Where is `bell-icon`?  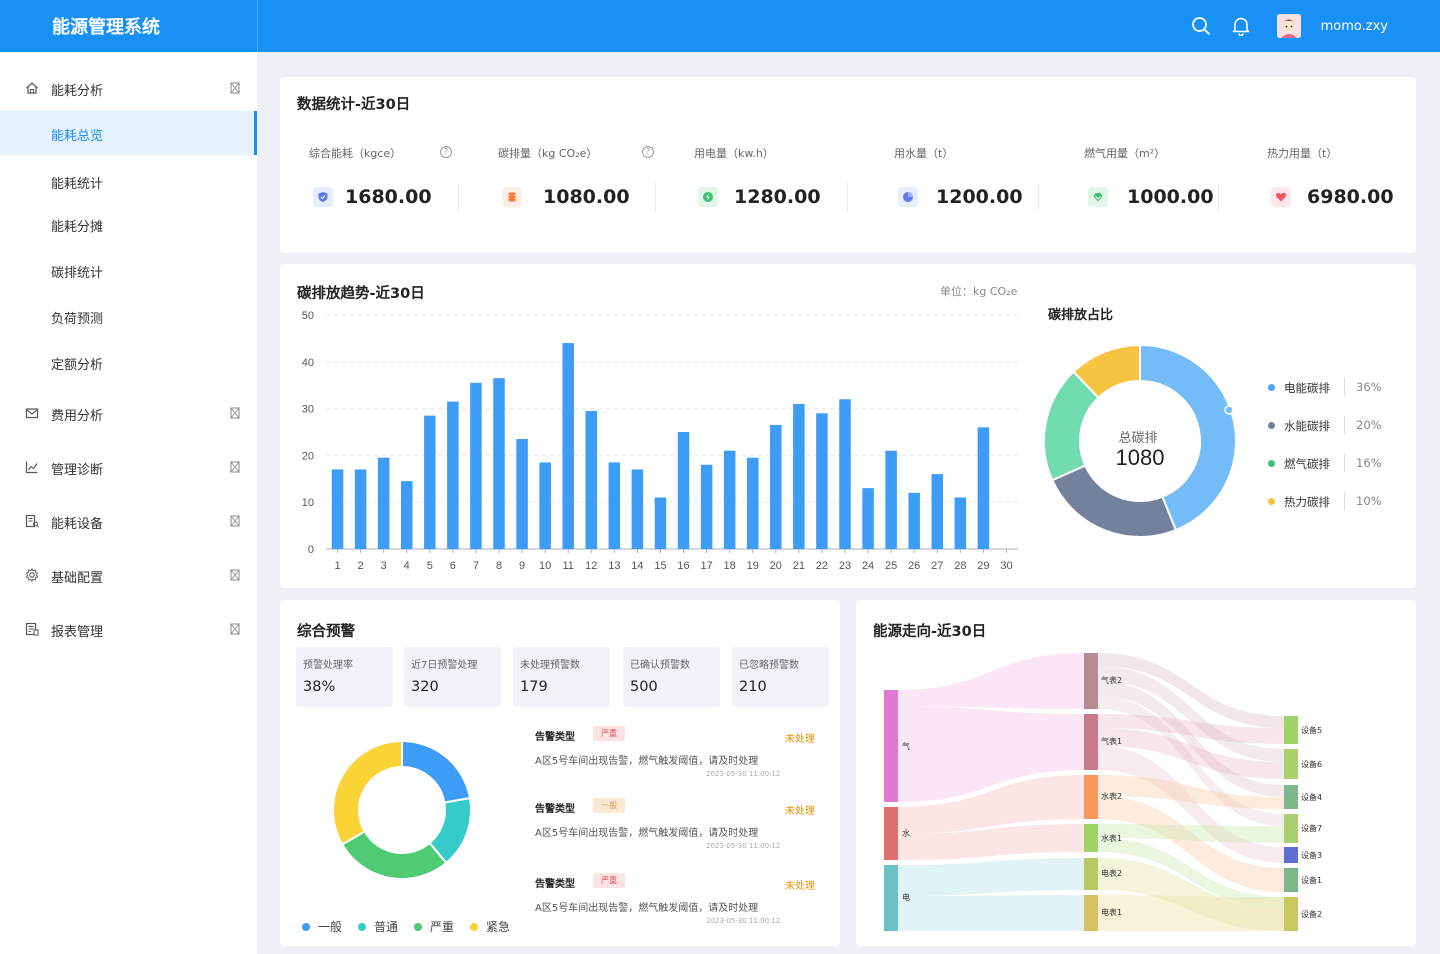
bell-icon is located at coordinates (1241, 26).